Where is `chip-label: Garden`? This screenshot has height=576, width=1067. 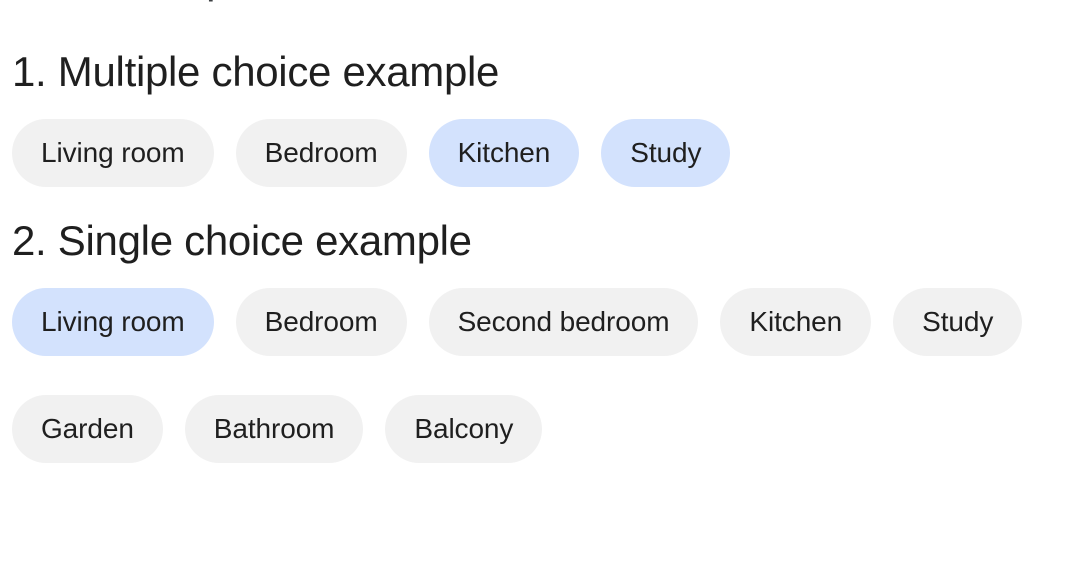 chip-label: Garden is located at coordinates (87, 428).